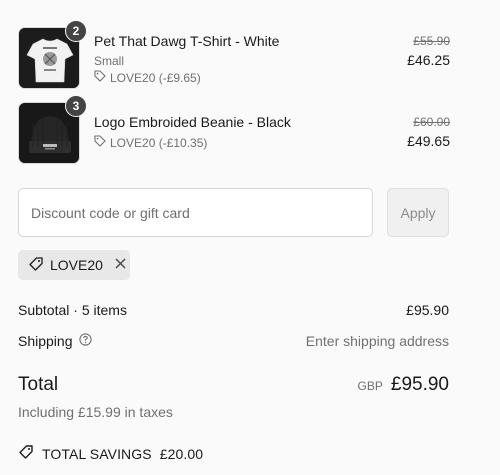  What do you see at coordinates (418, 212) in the screenshot?
I see `apply-button: Apply` at bounding box center [418, 212].